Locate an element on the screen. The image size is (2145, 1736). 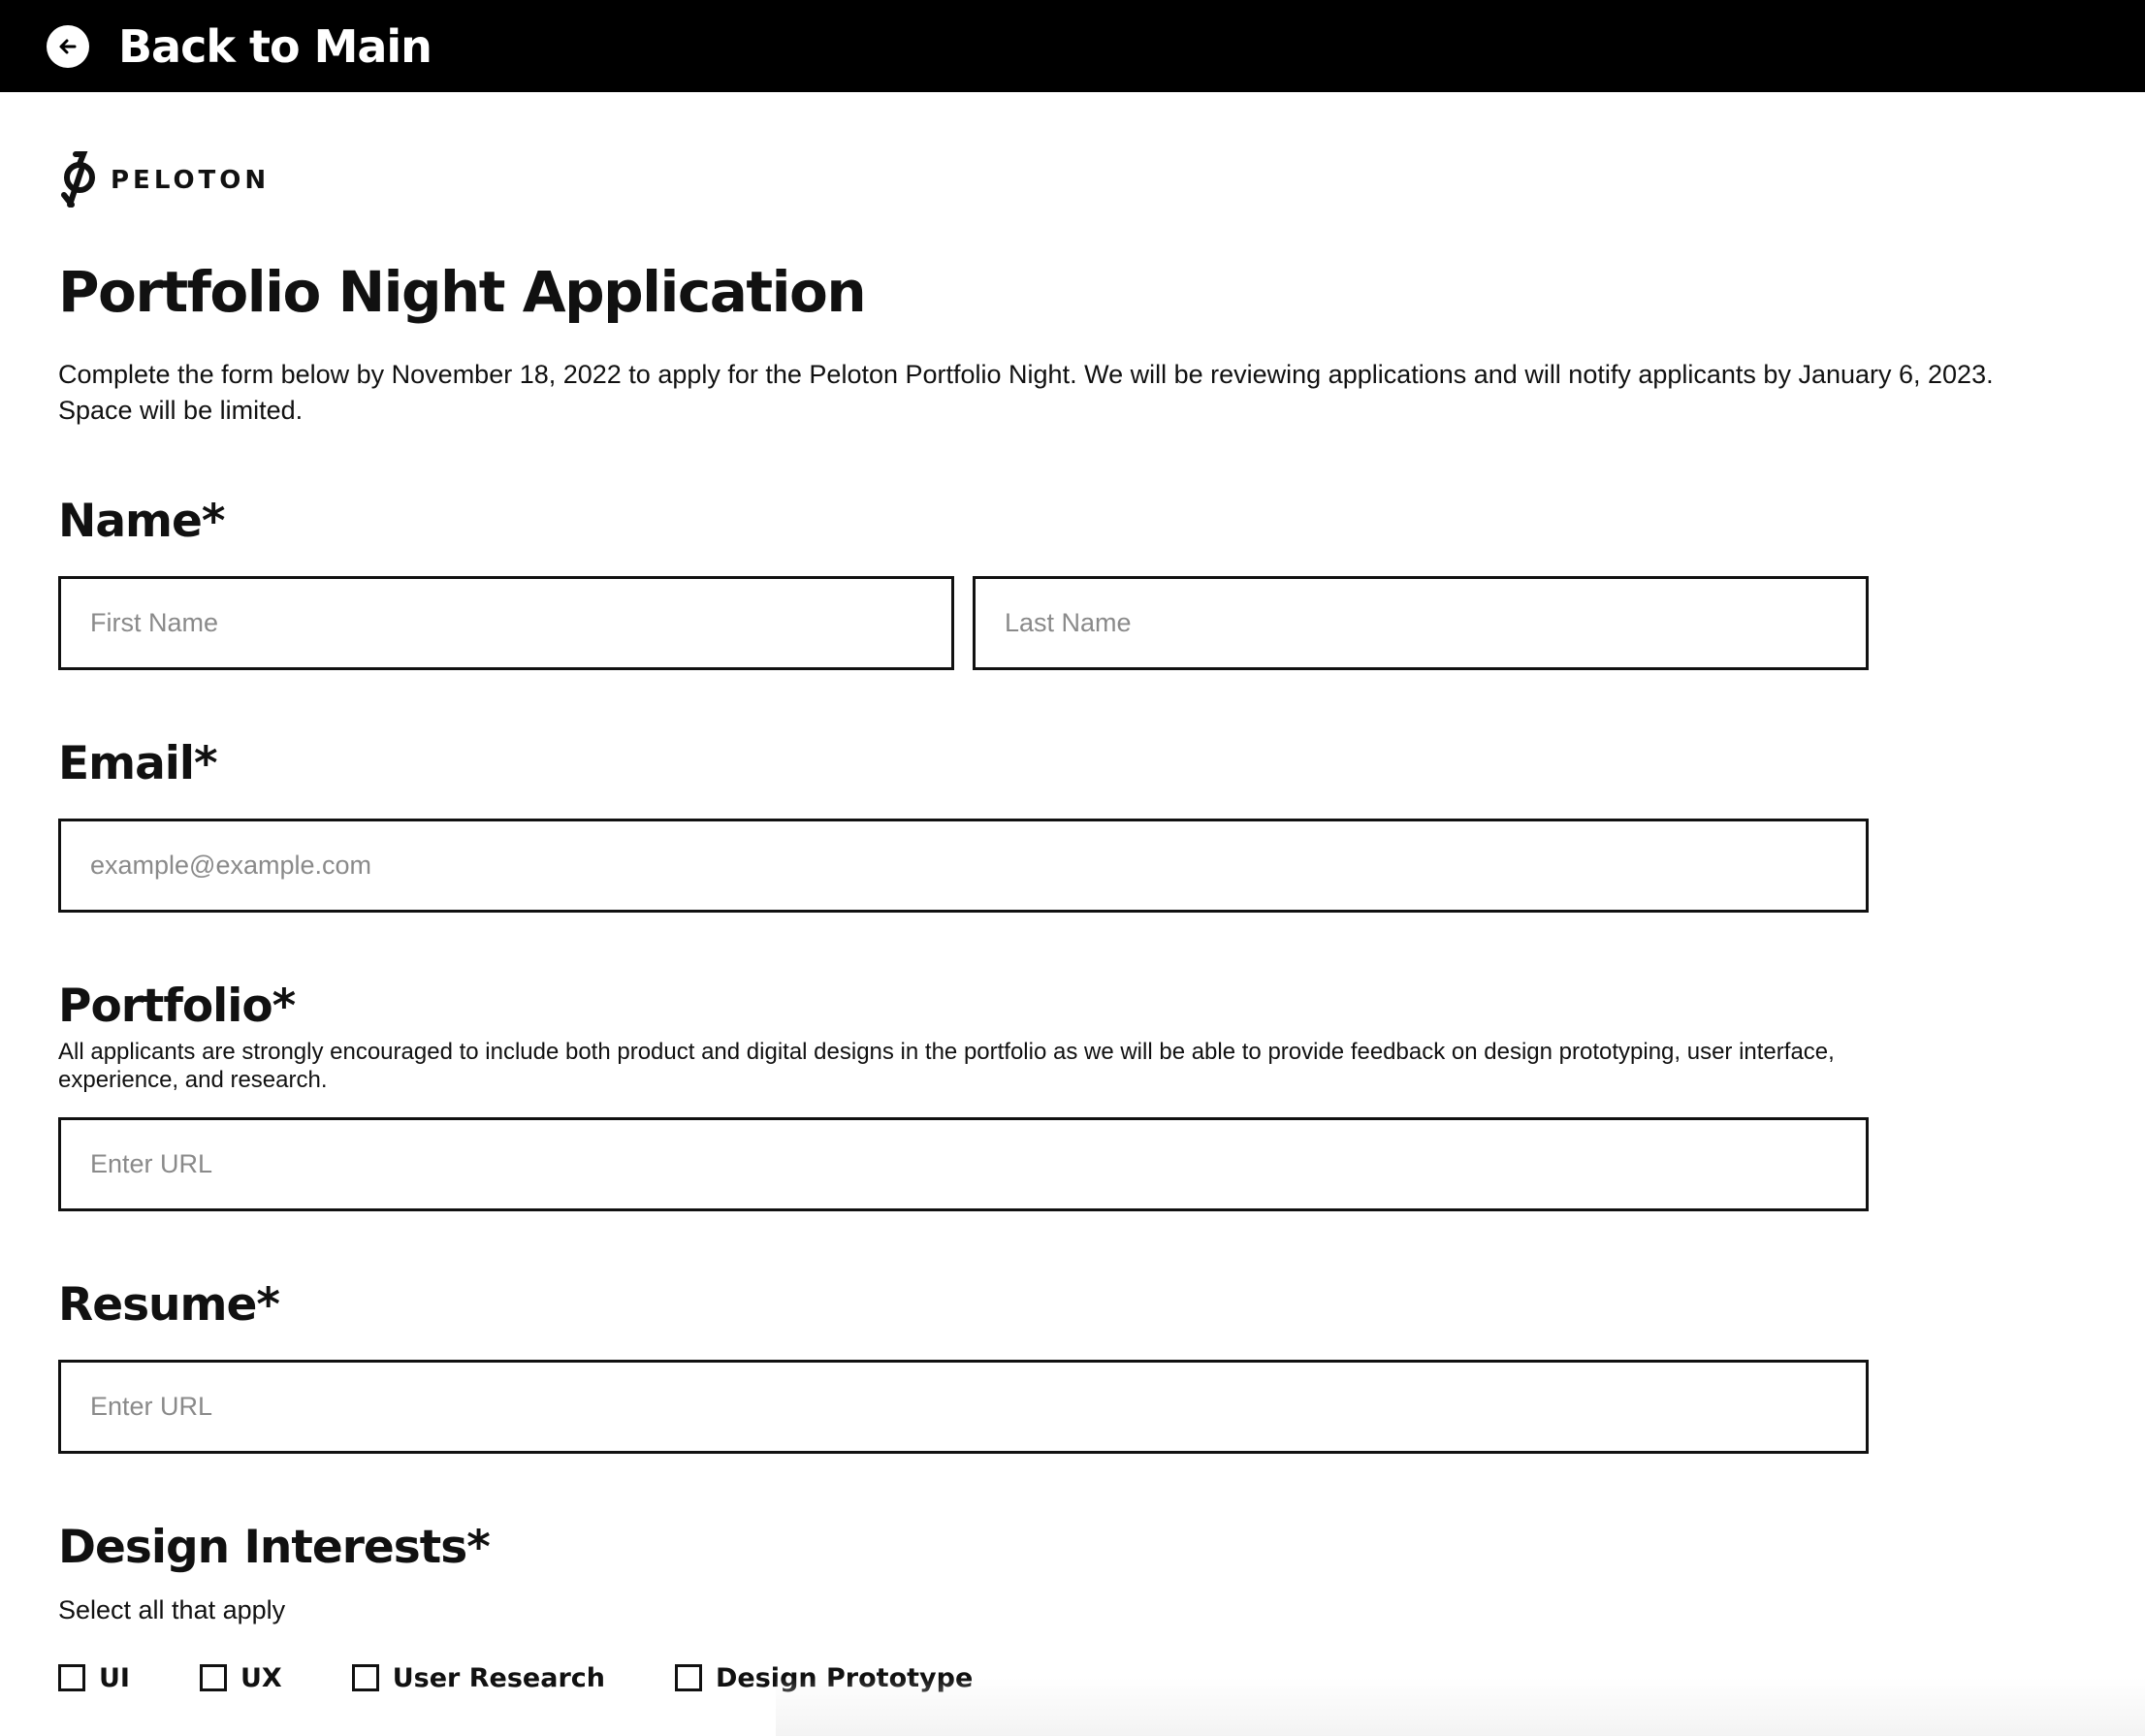
checkbox-ux: UX is located at coordinates (241, 1677).